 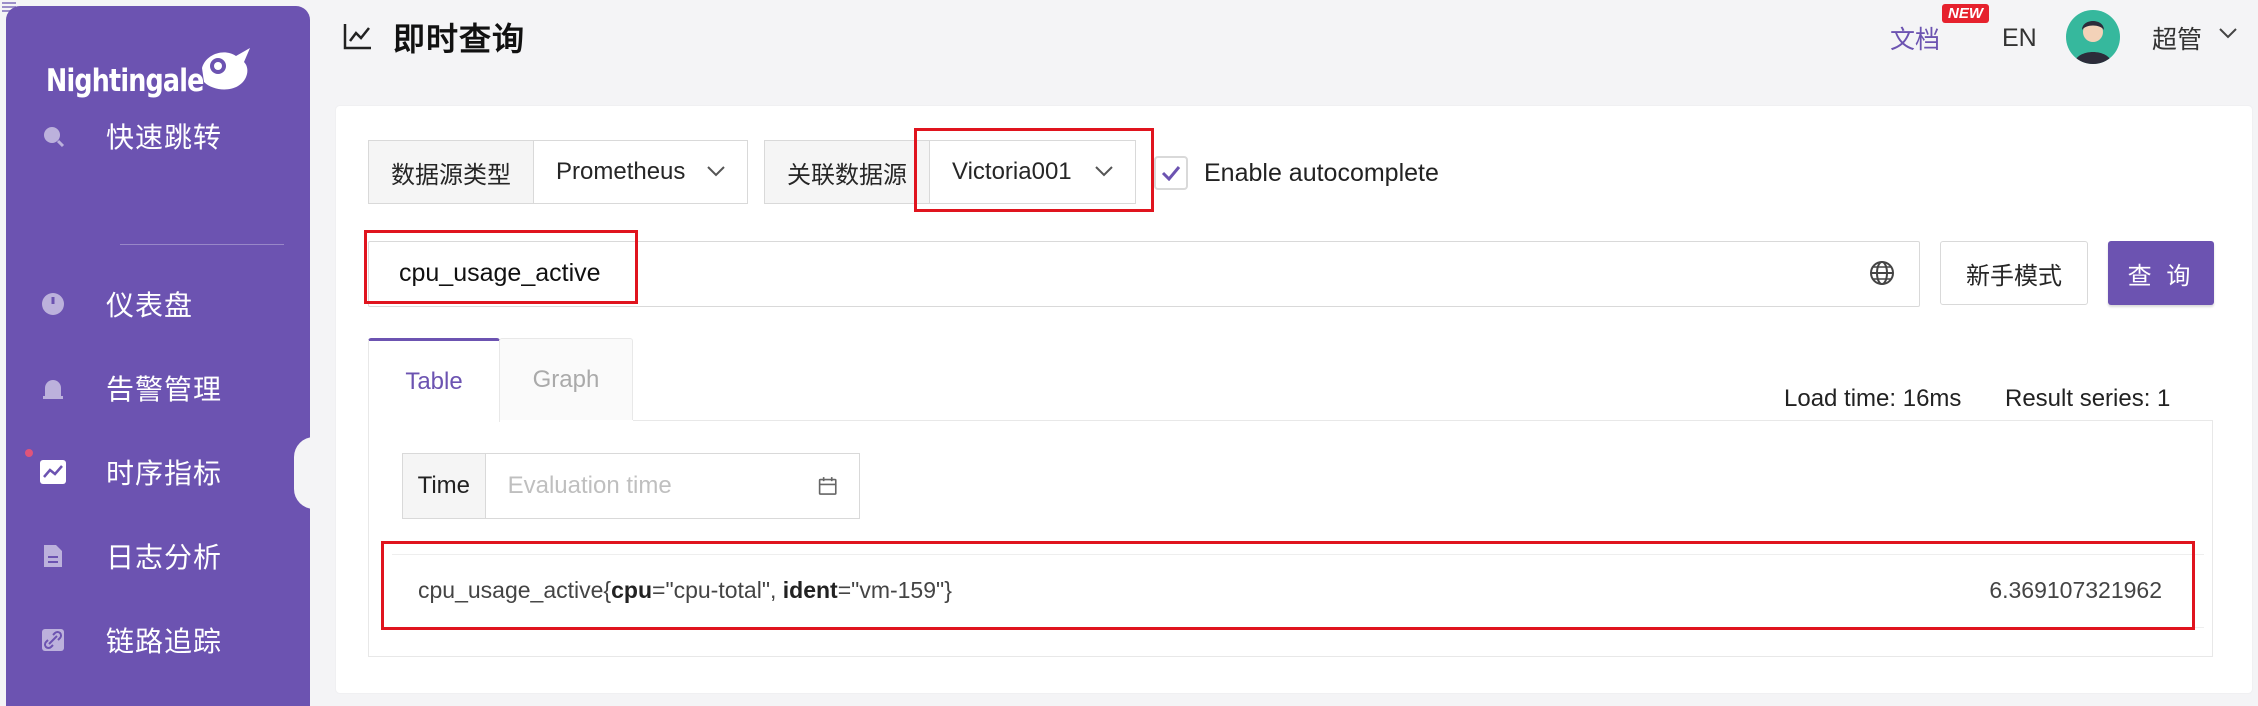 I want to click on logo-text: Nightingale, so click(x=125, y=81).